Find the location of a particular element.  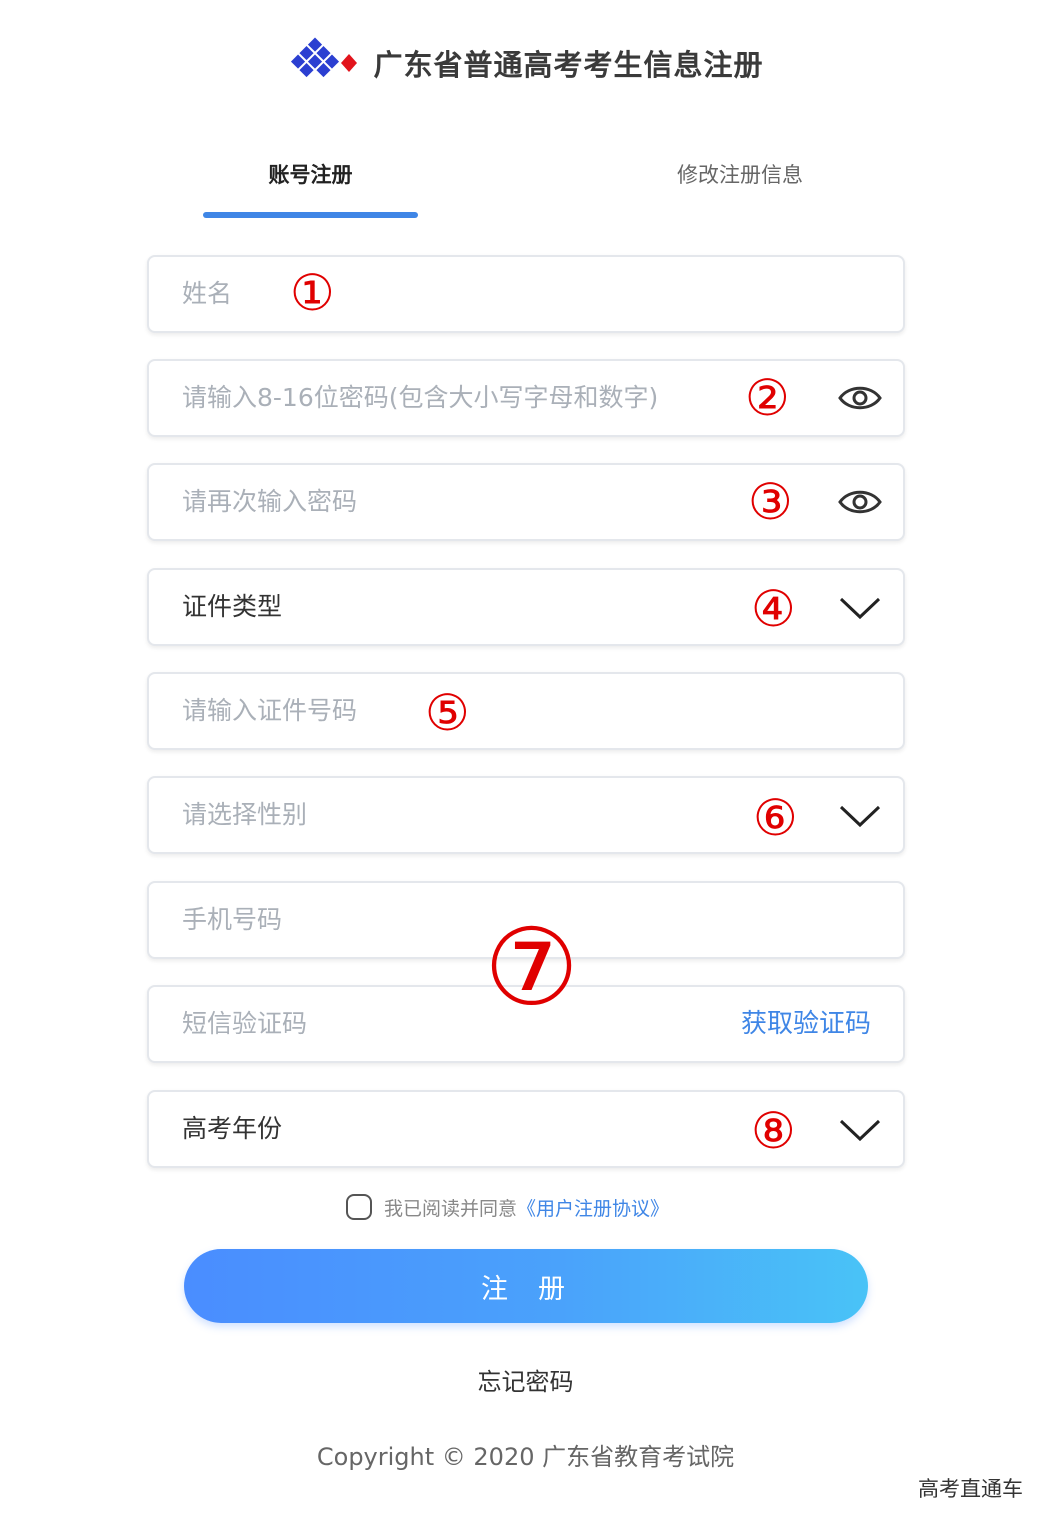

annotation-4: ④ is located at coordinates (773, 609).